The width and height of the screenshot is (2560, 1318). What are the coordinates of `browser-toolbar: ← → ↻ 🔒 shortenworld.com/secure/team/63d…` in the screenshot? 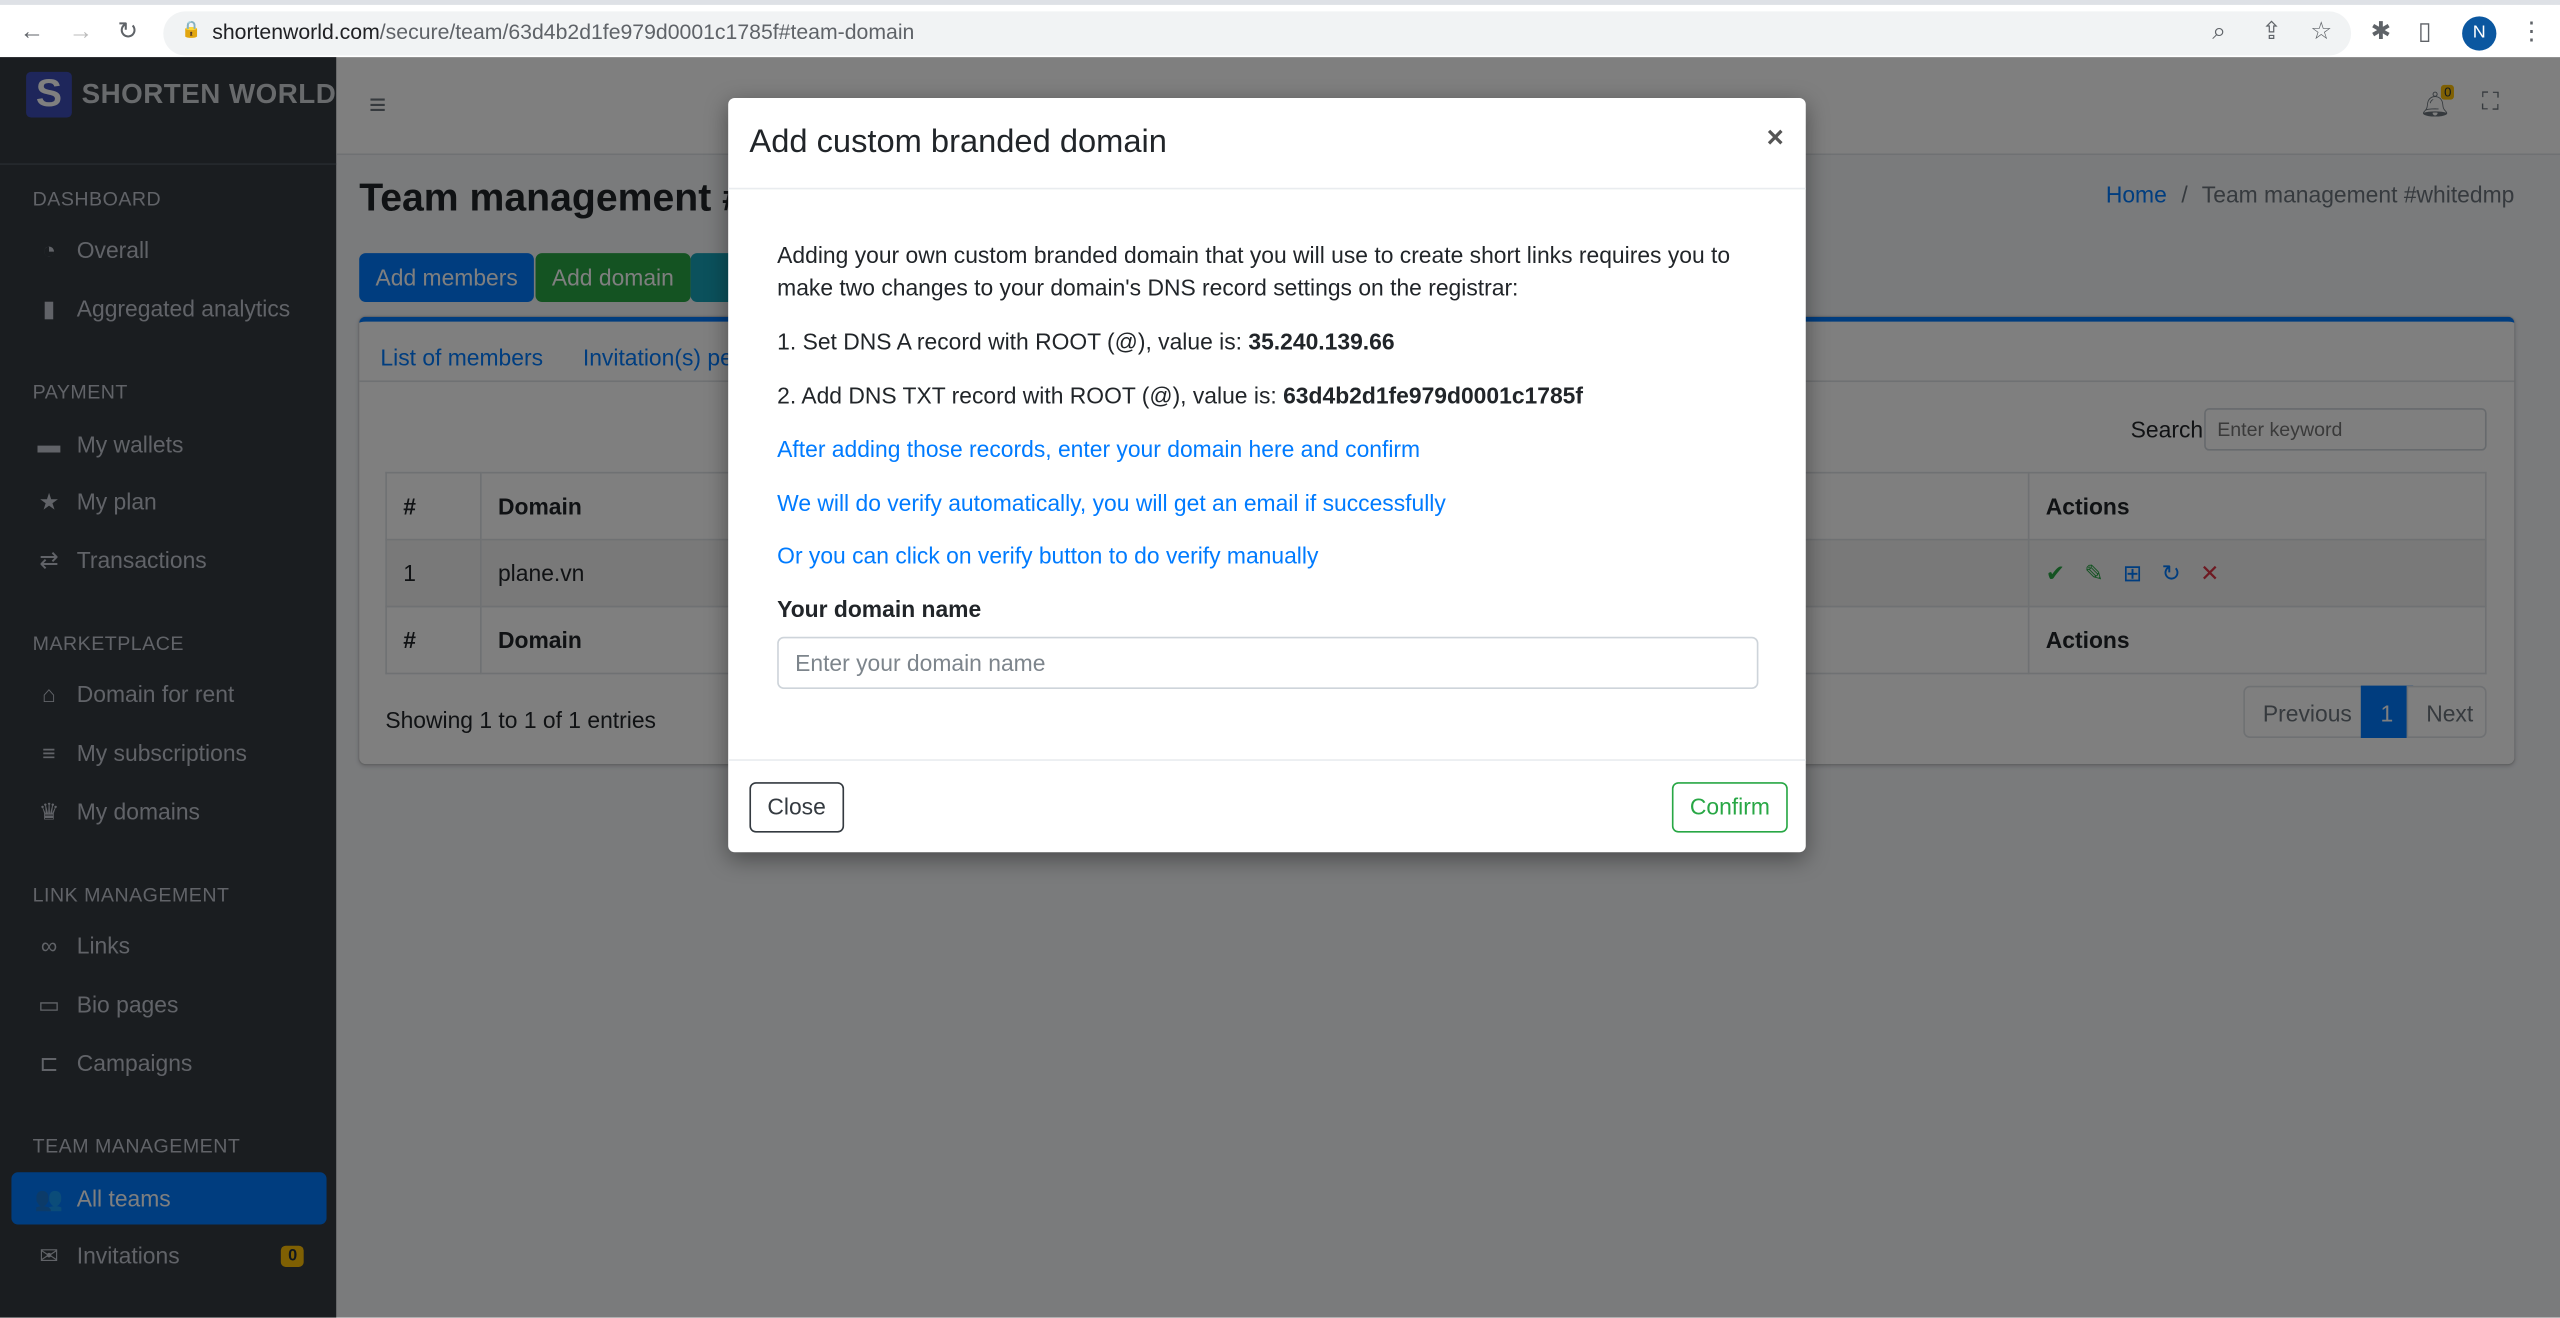 It's located at (1280, 29).